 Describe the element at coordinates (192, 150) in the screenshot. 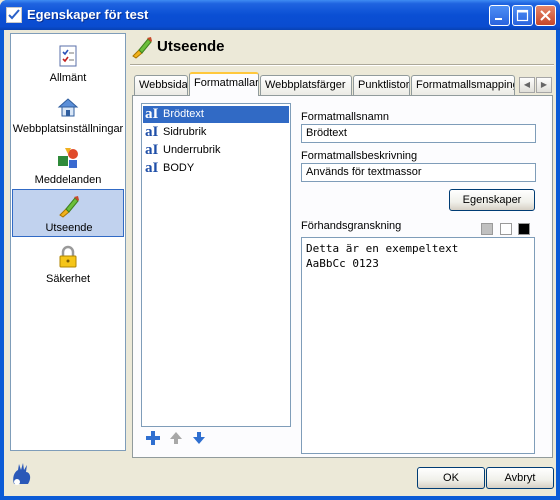

I see `list-item-label: Underrubrik` at that location.